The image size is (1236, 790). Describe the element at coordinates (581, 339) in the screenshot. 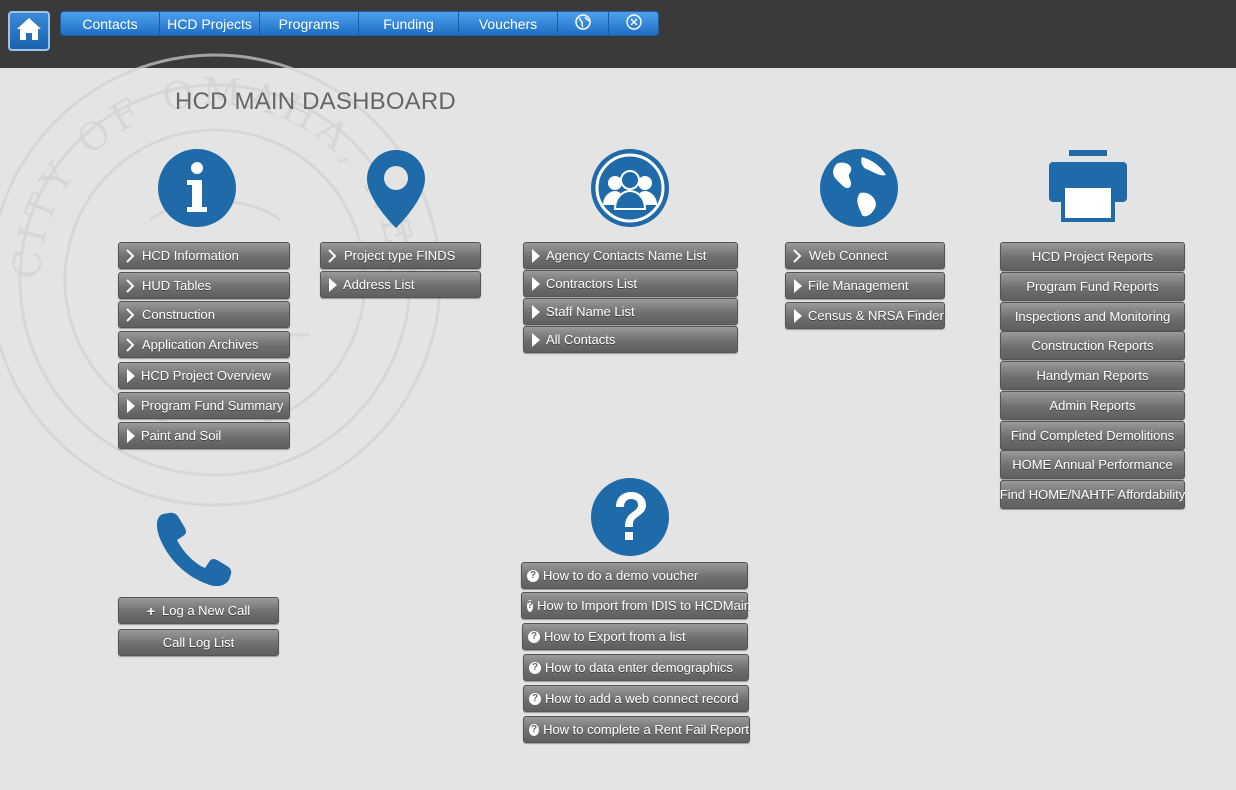

I see `button-label: All Contacts` at that location.